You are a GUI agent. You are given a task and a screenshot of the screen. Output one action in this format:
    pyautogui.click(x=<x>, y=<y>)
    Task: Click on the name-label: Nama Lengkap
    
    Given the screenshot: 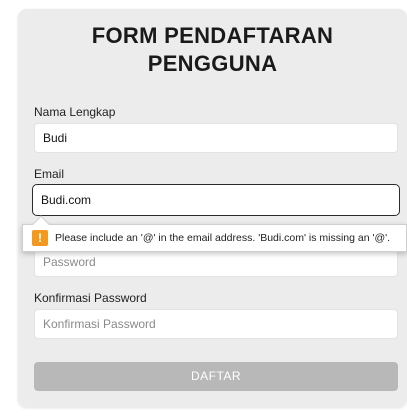 What is the action you would take?
    pyautogui.click(x=75, y=112)
    